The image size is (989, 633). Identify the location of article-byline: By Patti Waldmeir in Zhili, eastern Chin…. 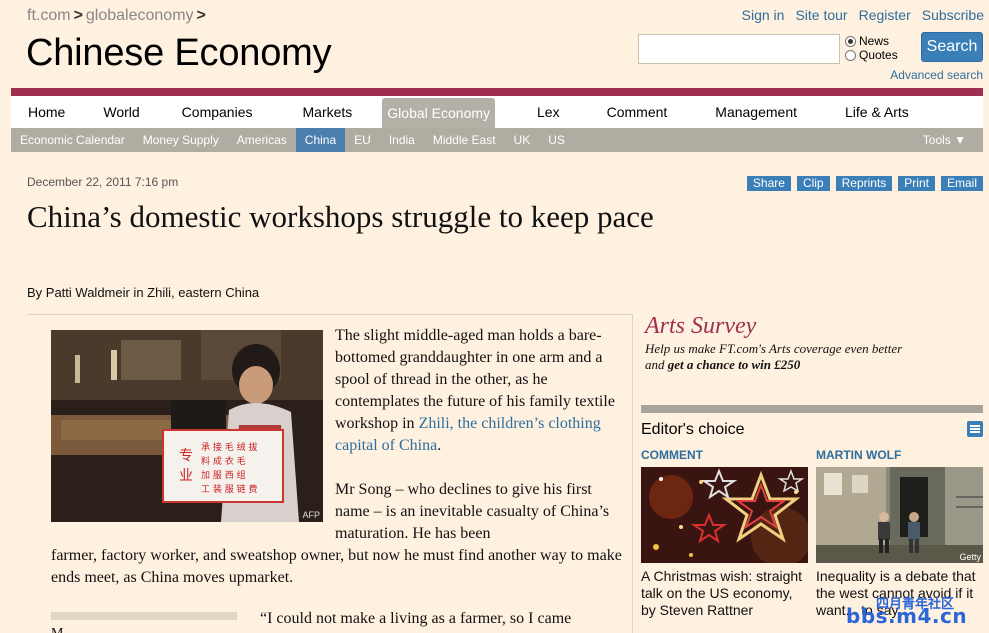
(143, 292).